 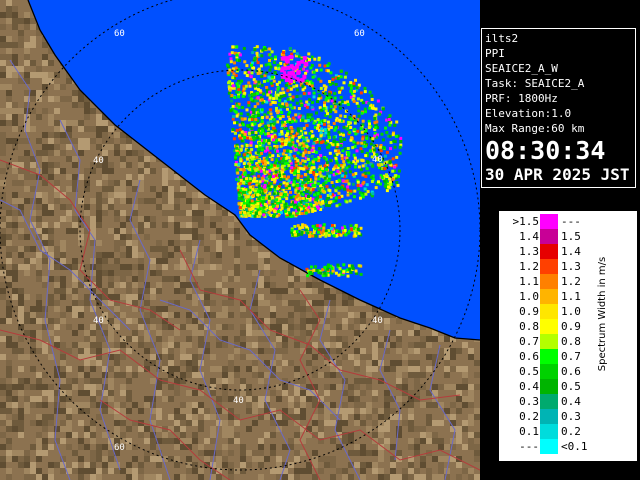 I want to click on site-name: ilts2, so click(x=502, y=38).